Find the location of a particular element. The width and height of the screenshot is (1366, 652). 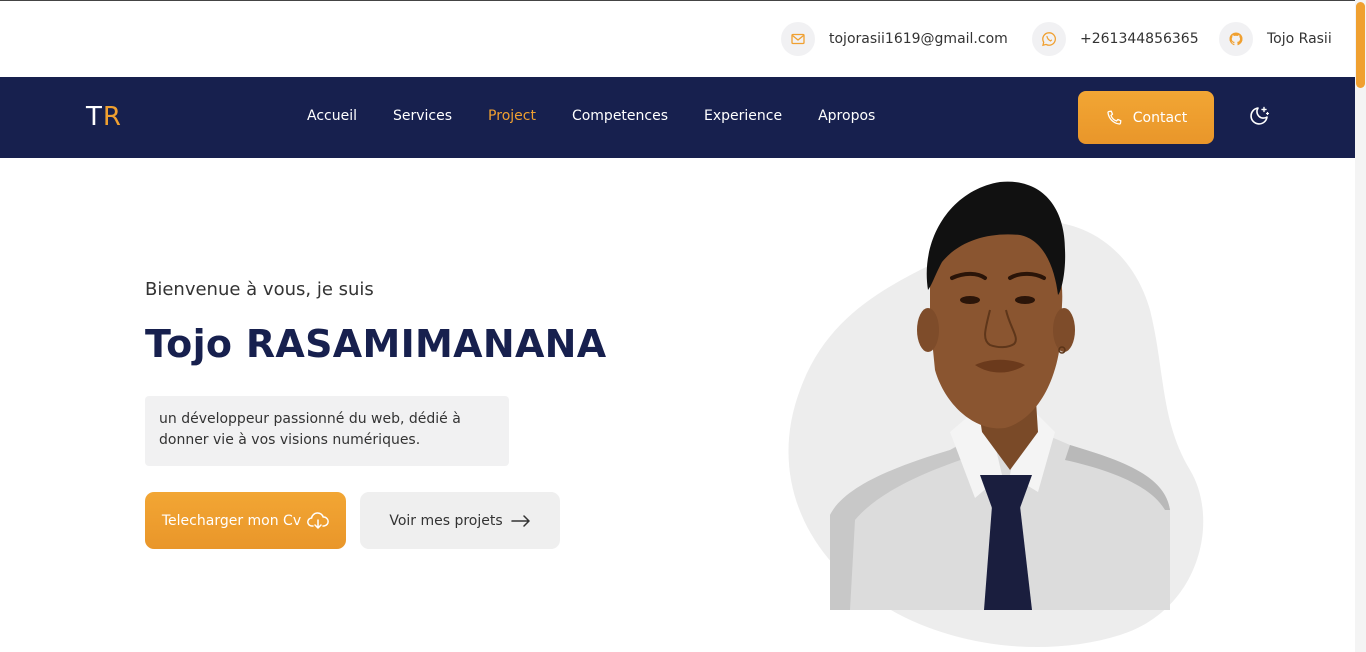

github-icon is located at coordinates (1236, 39).